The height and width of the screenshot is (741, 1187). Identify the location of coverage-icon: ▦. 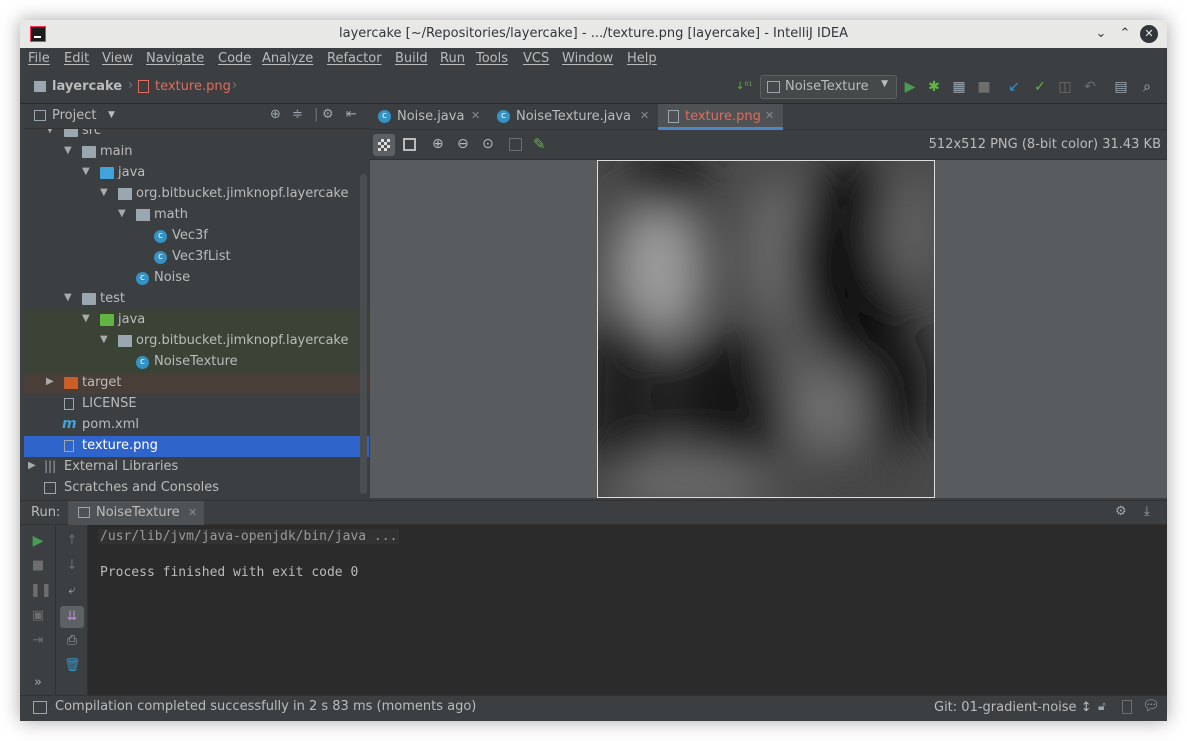
(959, 87).